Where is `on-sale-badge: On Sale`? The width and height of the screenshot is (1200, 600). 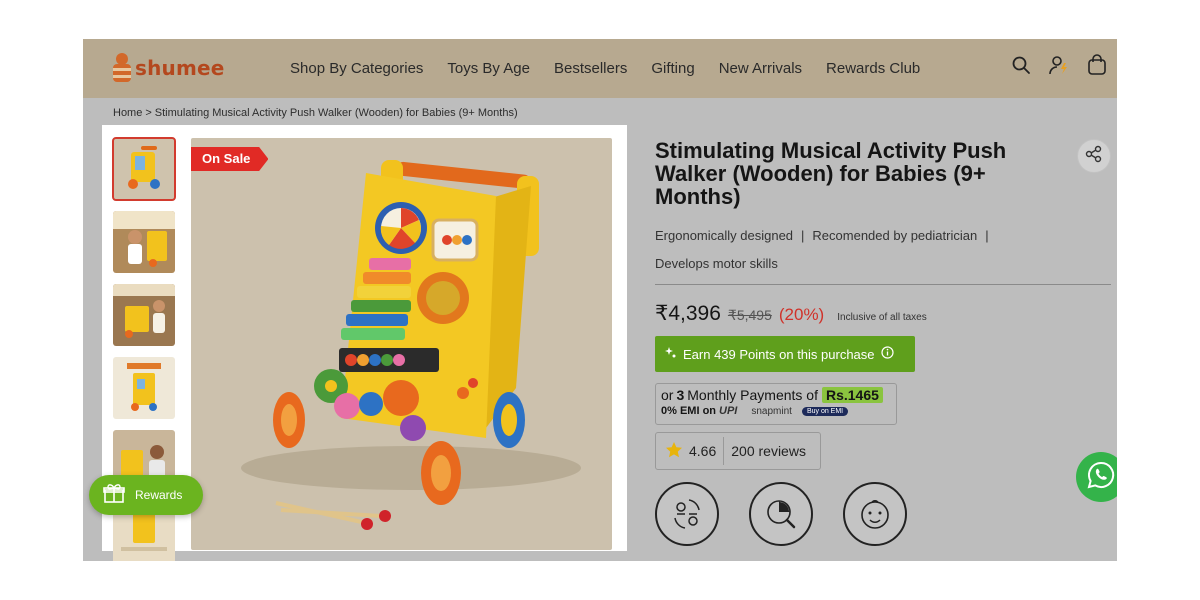
on-sale-badge: On Sale is located at coordinates (230, 159).